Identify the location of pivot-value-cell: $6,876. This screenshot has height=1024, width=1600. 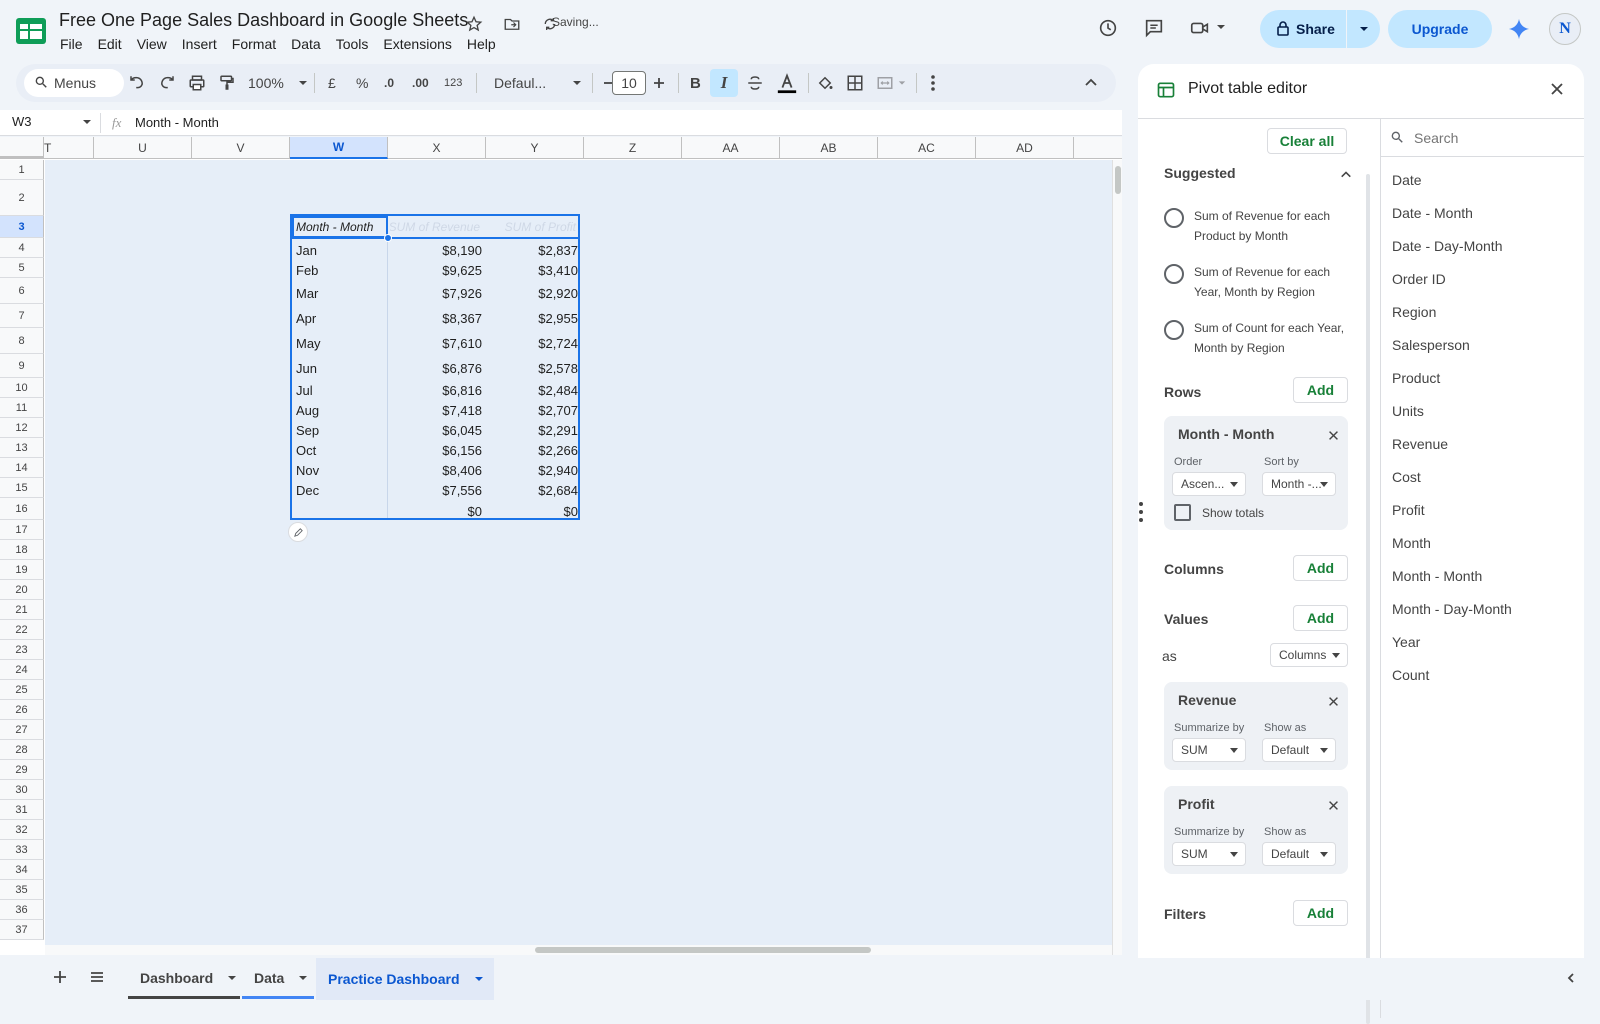
(437, 368).